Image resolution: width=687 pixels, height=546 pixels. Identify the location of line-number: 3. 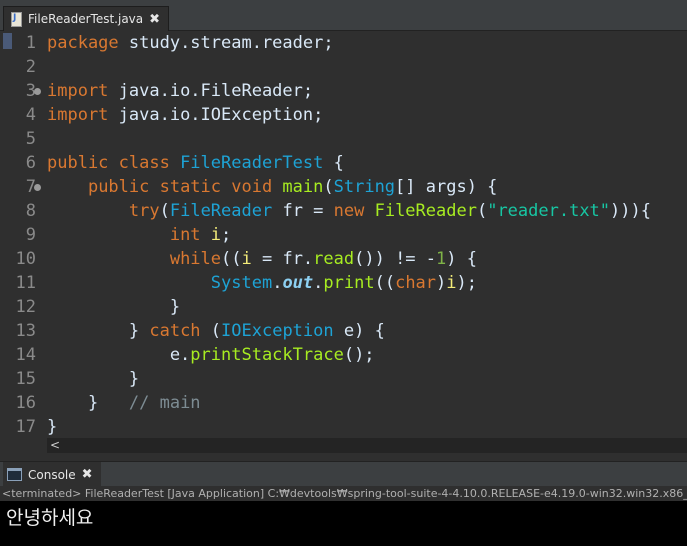
(30, 91).